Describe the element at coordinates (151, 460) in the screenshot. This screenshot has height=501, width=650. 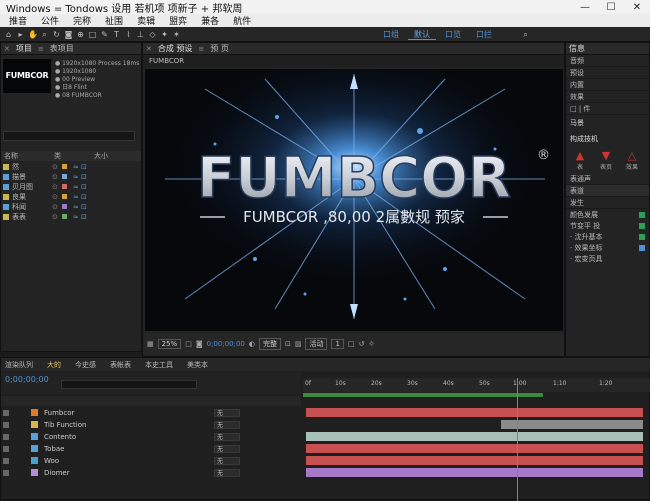
I see `table-row: Woo 无` at that location.